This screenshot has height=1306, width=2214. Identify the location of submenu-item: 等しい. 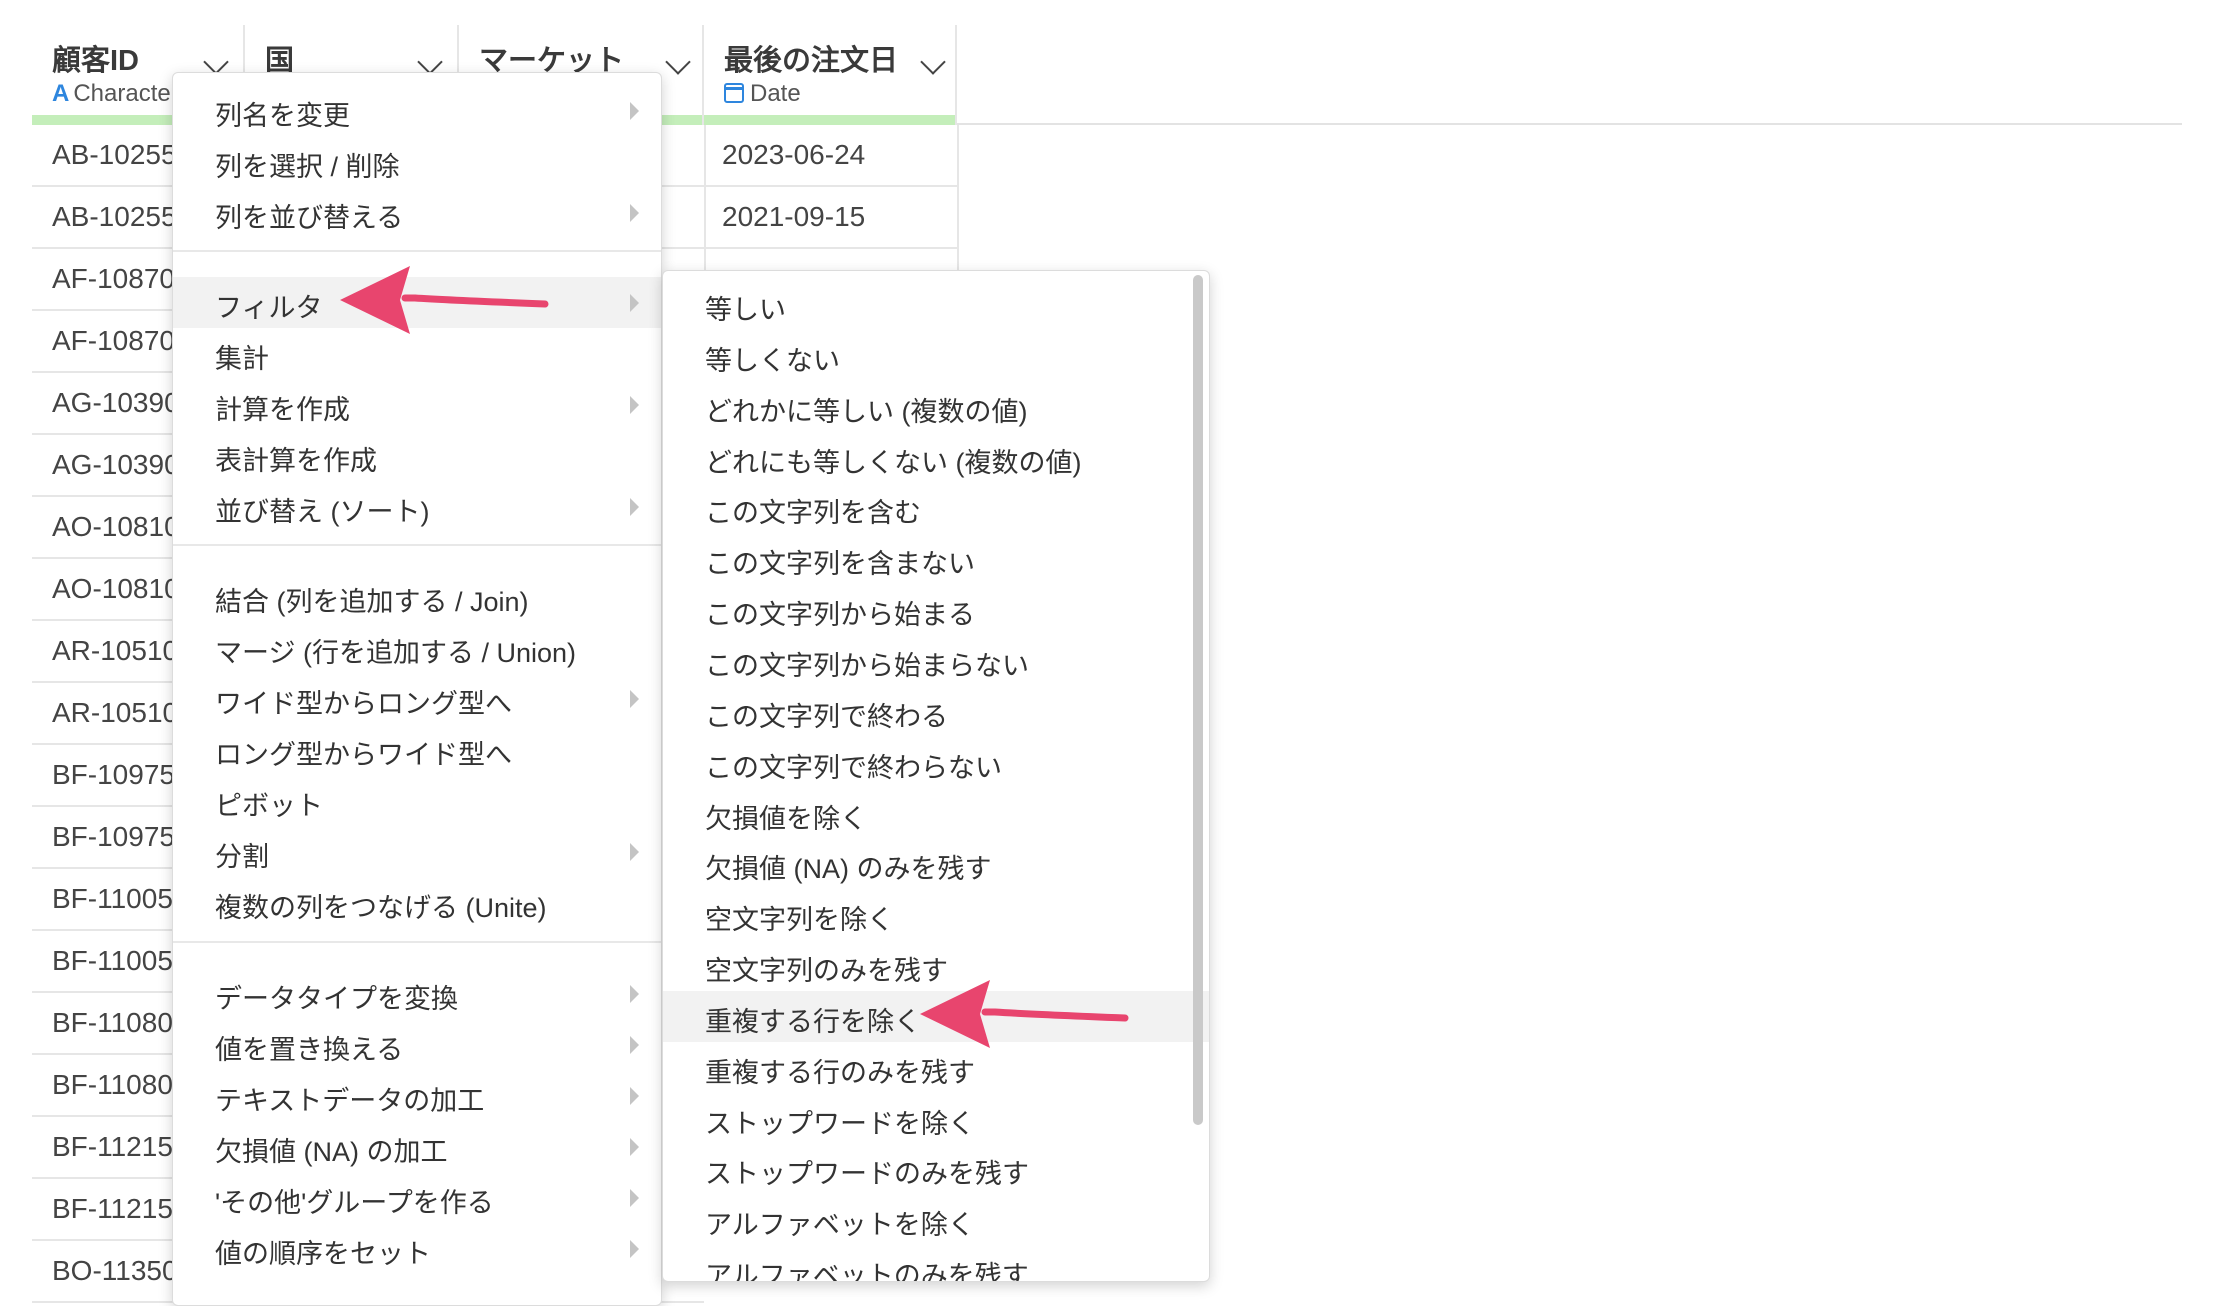
(936, 304).